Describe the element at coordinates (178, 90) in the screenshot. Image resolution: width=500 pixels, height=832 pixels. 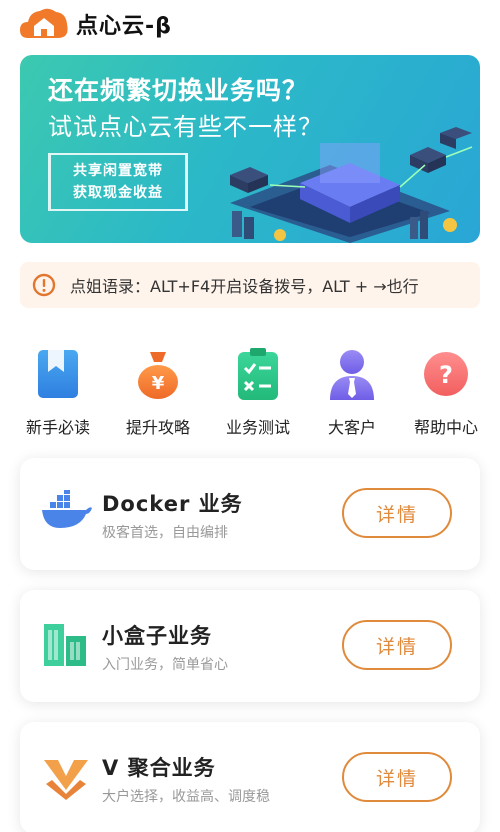
I see `banner-headline: 还在频繁切换业务吗？` at that location.